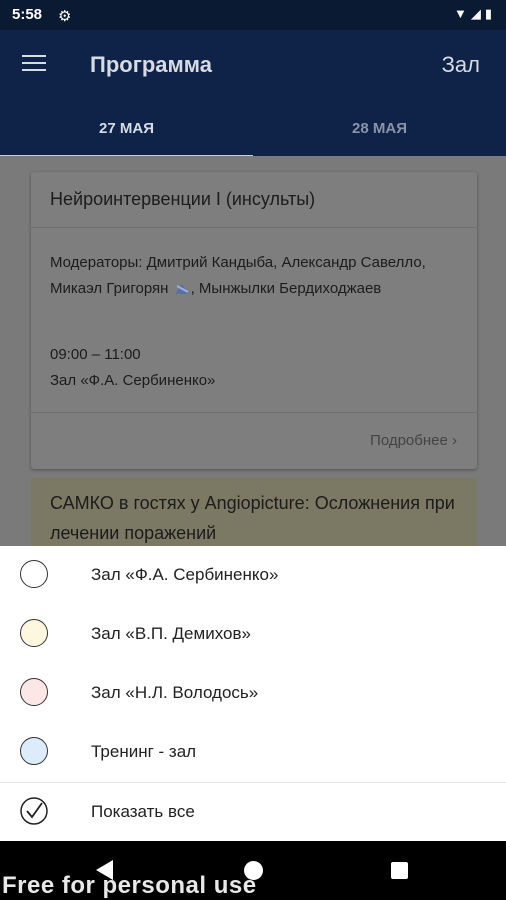 Image resolution: width=506 pixels, height=900 pixels. What do you see at coordinates (253, 752) in the screenshot?
I see `filter-item: Тренинг - зал` at bounding box center [253, 752].